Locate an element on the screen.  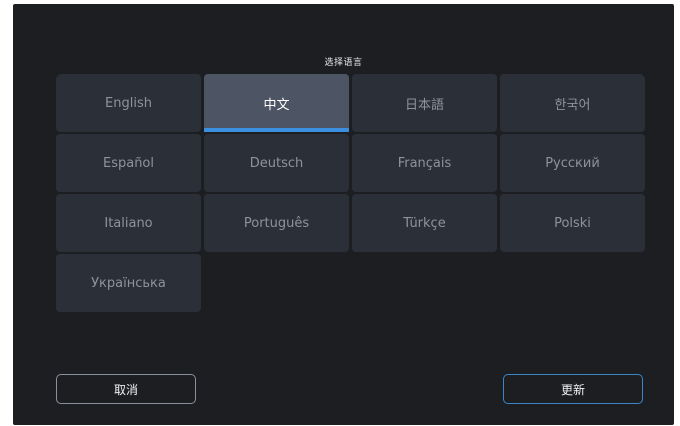
language-option-portuguese: Português is located at coordinates (276, 223).